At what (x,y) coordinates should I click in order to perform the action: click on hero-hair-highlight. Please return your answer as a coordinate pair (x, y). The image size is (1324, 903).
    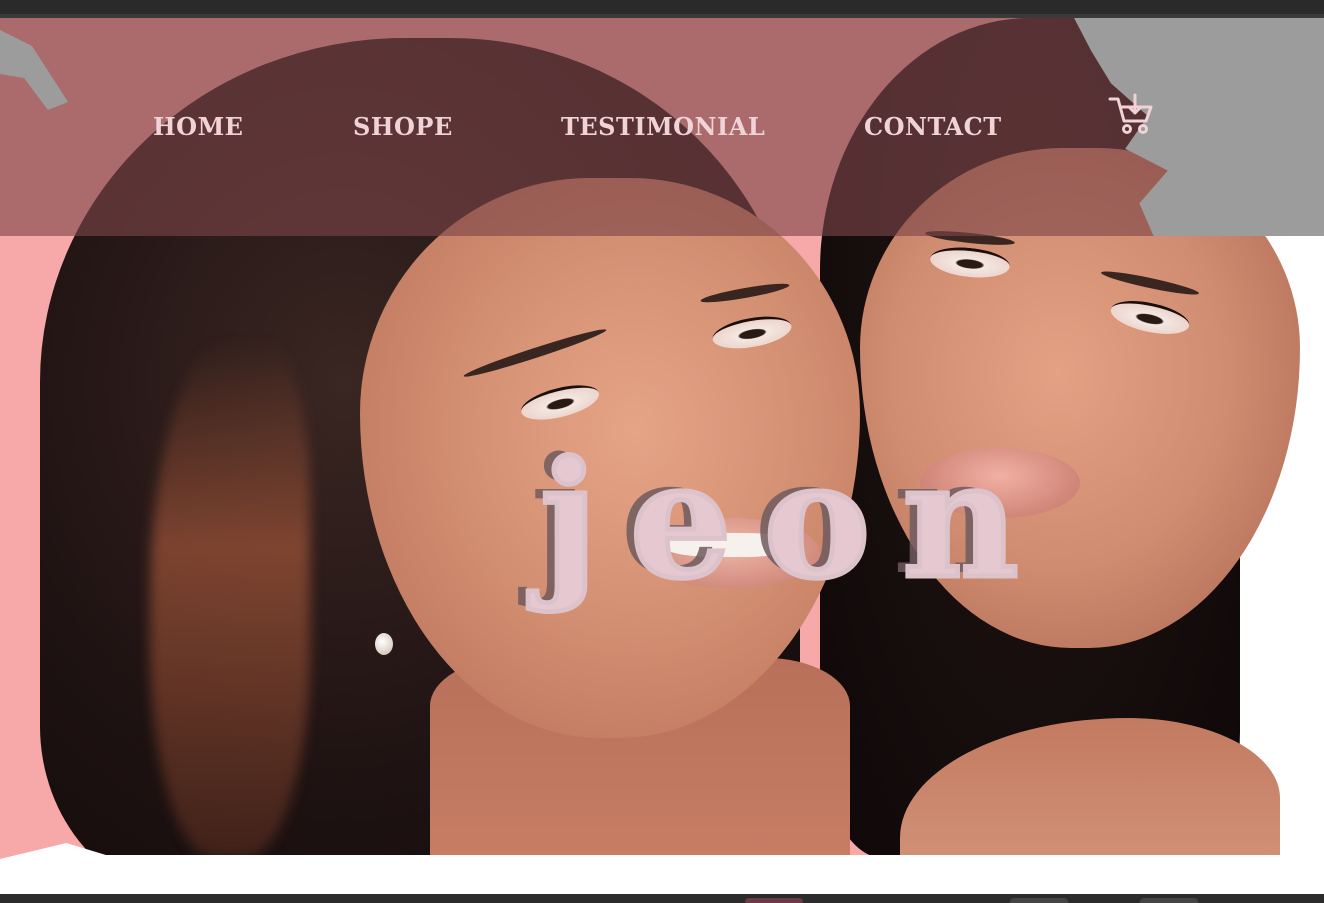
    Looking at the image, I should click on (230, 598).